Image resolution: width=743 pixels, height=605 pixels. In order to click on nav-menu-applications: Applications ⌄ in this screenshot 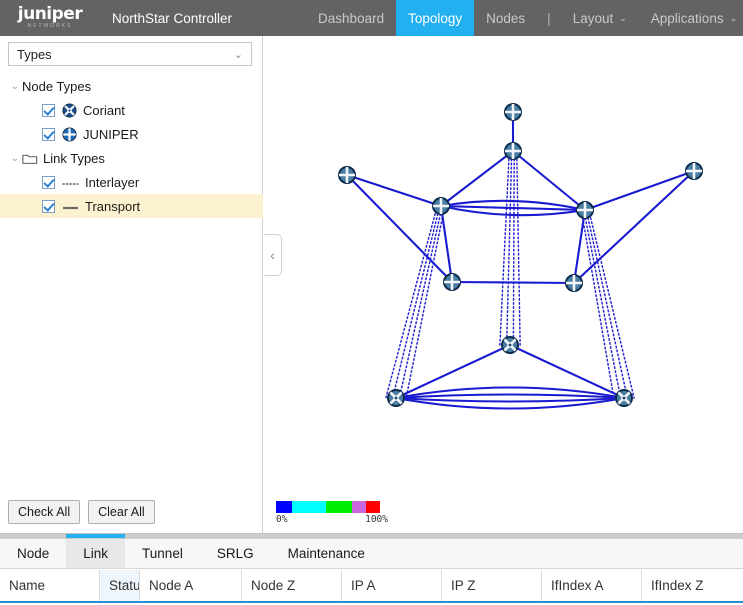, I will do `click(691, 18)`.